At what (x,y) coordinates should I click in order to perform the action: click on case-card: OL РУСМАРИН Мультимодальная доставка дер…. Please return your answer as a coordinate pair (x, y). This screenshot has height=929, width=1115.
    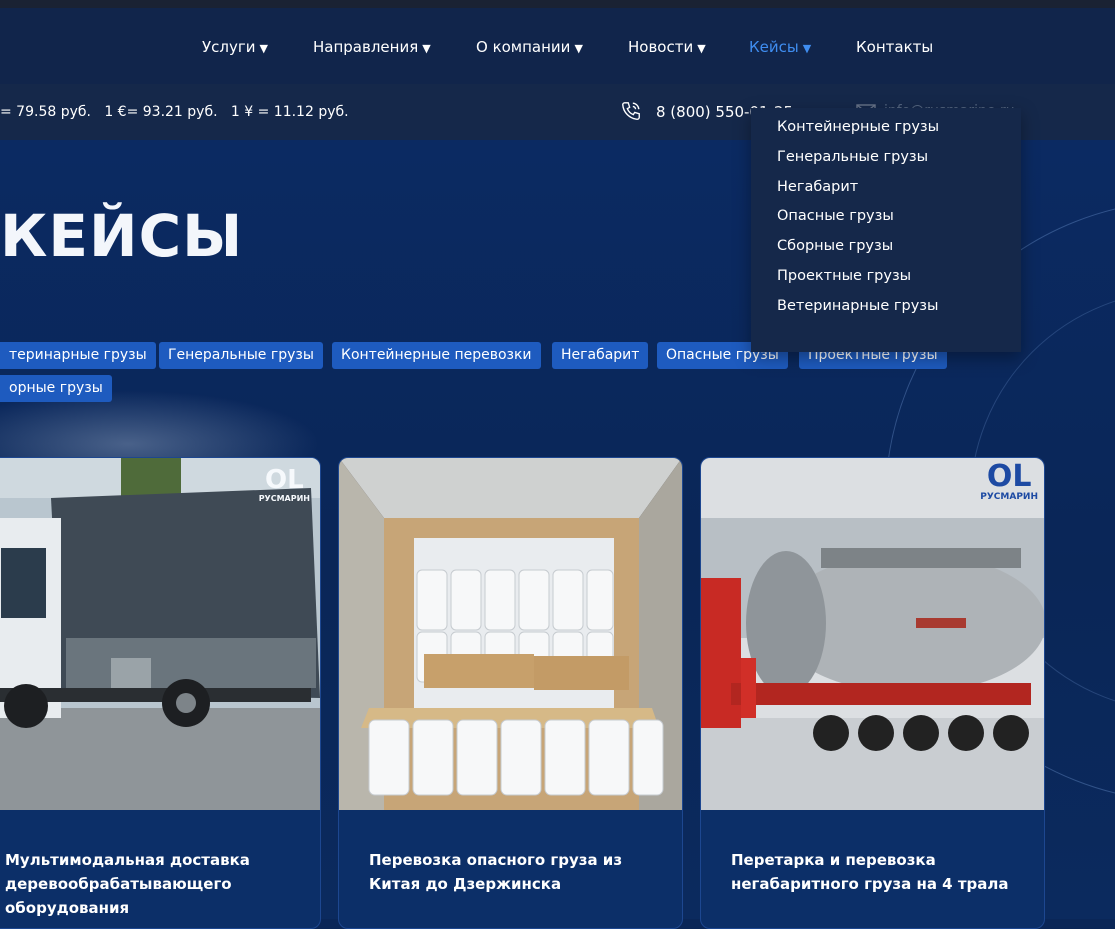
    Looking at the image, I should click on (160, 693).